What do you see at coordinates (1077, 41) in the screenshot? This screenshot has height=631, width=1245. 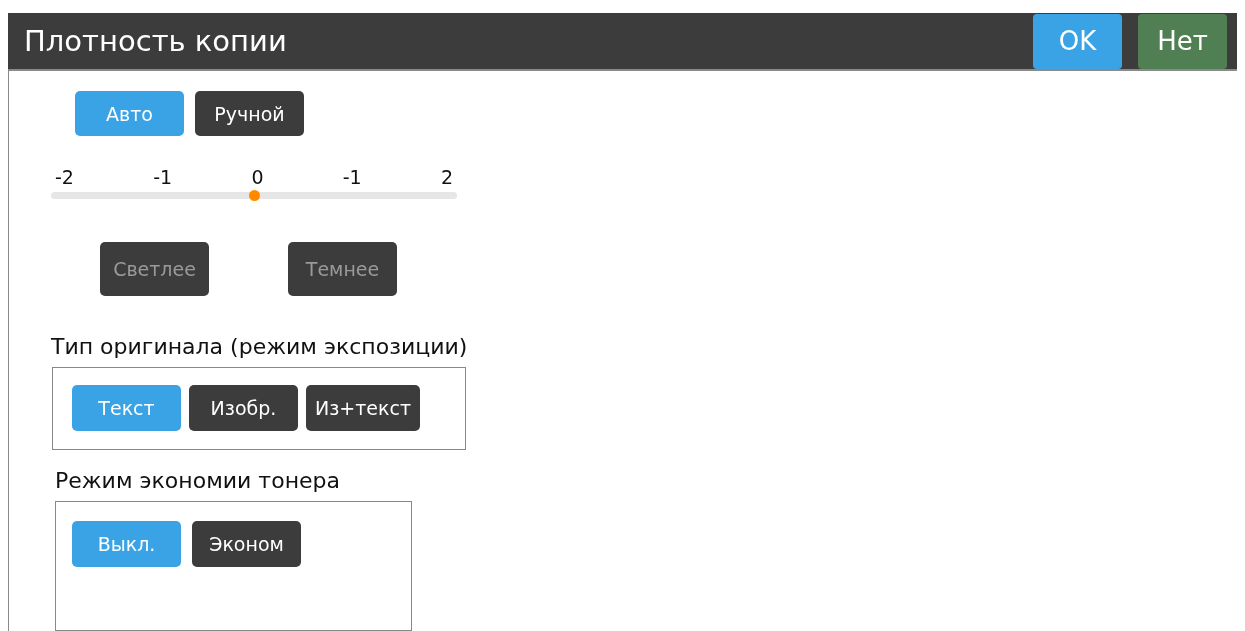 I see `ok-button: OK` at bounding box center [1077, 41].